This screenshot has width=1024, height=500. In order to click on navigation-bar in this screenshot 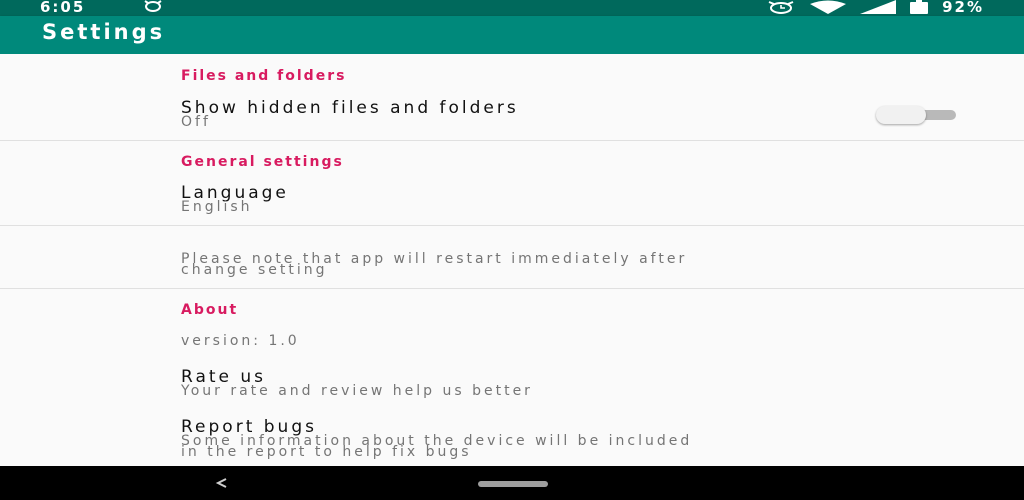, I will do `click(512, 483)`.